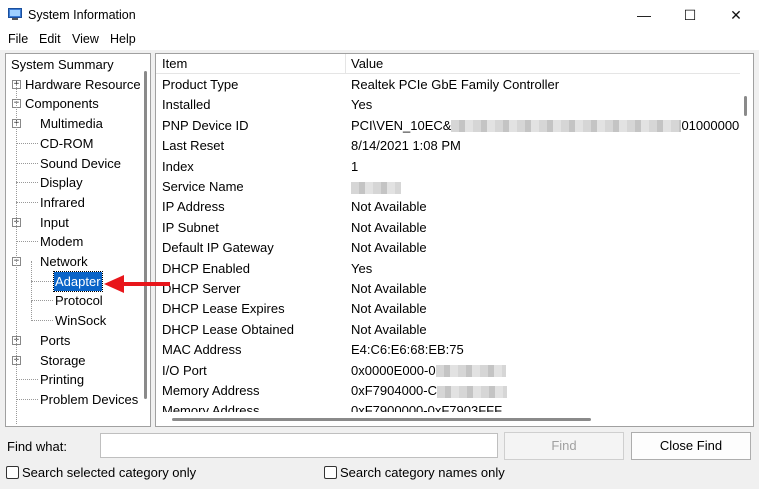  What do you see at coordinates (73, 222) in the screenshot?
I see `tree-item-input: + Input` at bounding box center [73, 222].